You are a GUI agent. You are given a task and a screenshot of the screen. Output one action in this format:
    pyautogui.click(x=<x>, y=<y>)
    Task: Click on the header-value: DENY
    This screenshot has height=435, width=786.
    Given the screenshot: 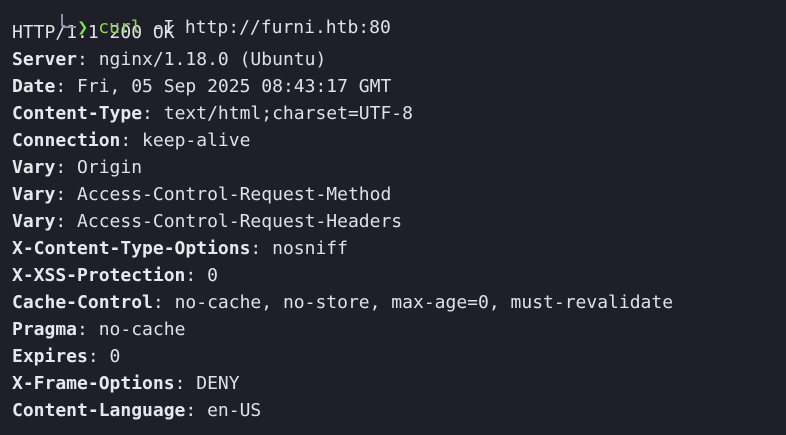 What is the action you would take?
    pyautogui.click(x=212, y=383)
    